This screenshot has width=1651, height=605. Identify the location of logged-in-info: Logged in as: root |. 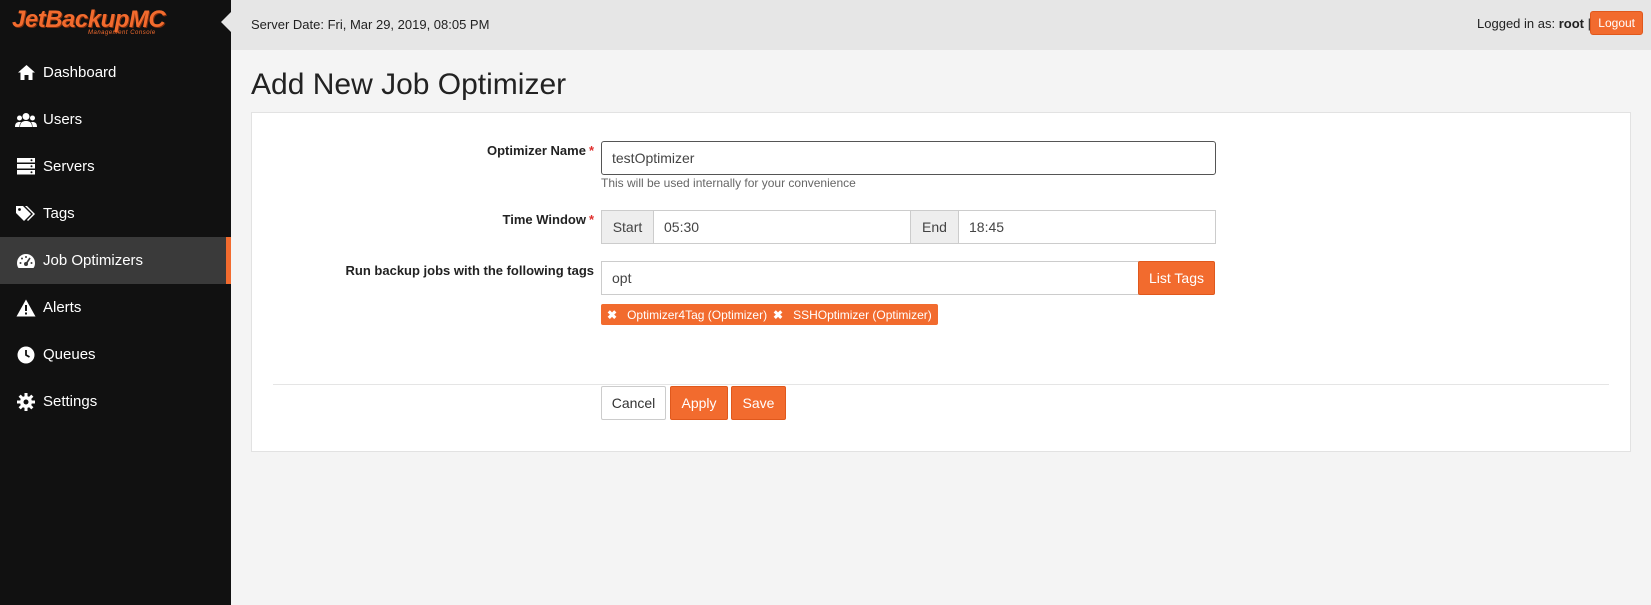
(1534, 23).